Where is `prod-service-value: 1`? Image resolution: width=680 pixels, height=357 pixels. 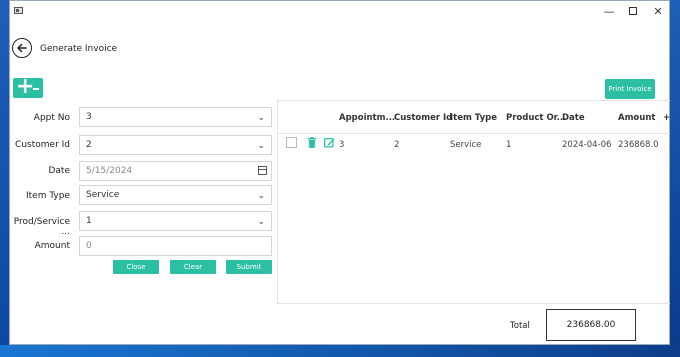 prod-service-value: 1 is located at coordinates (89, 221).